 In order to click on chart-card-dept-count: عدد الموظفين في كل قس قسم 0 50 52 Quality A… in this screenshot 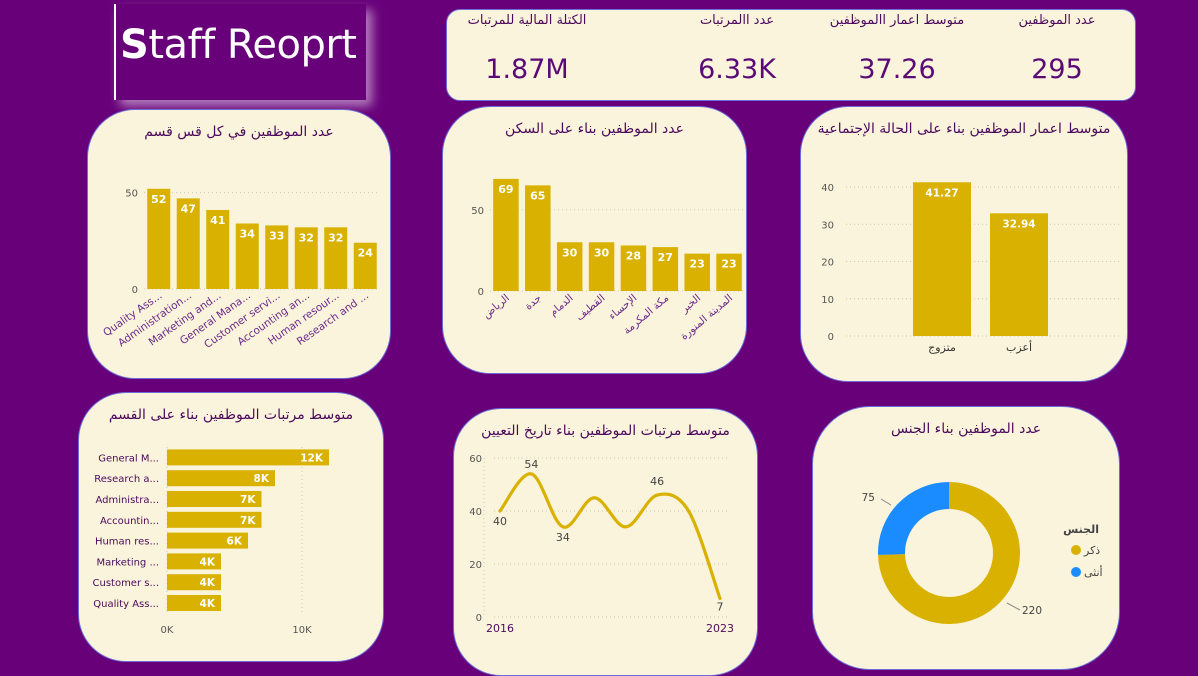, I will do `click(239, 244)`.